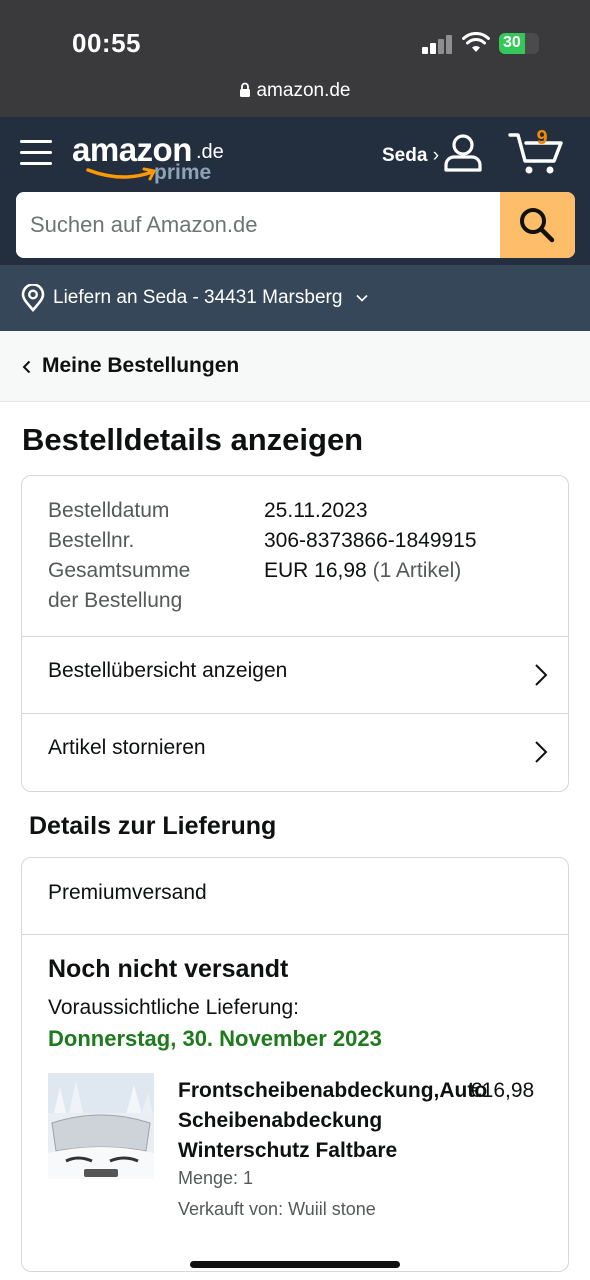 This screenshot has width=590, height=1280. I want to click on order-date-label: Bestelldatum, so click(109, 510).